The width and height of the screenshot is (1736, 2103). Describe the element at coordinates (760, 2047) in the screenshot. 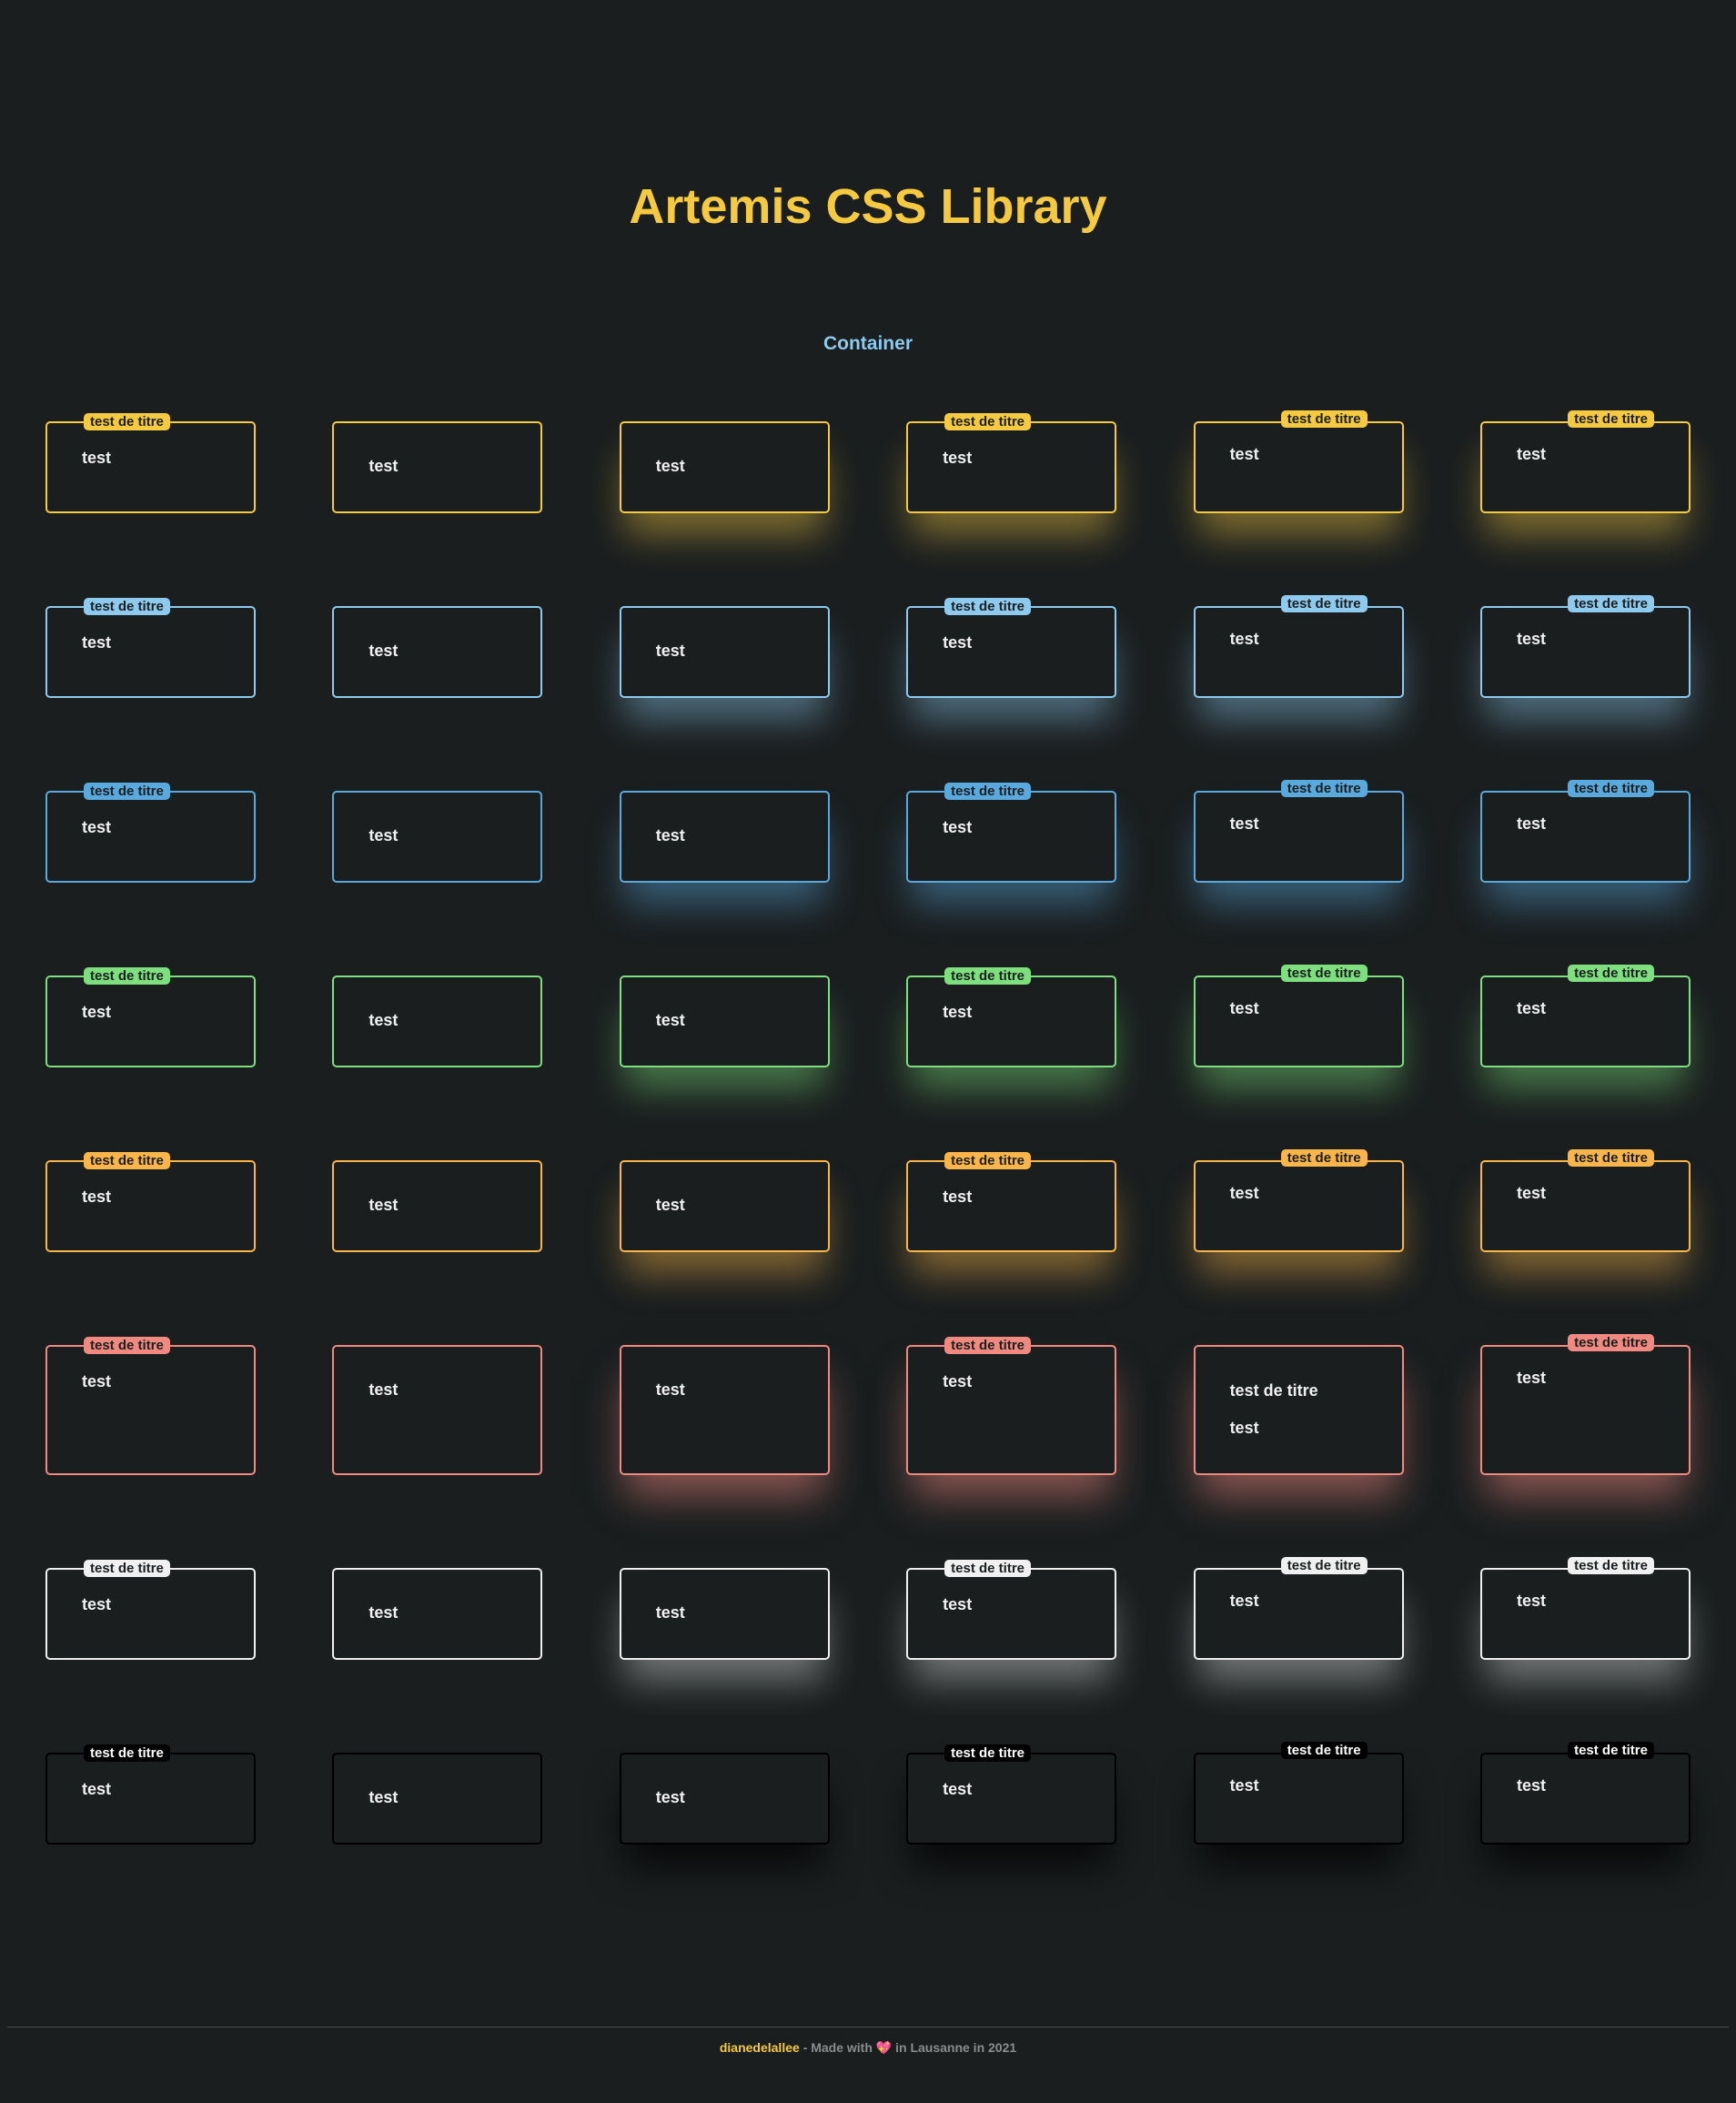

I see `footer-author-link: dianedelallee` at that location.